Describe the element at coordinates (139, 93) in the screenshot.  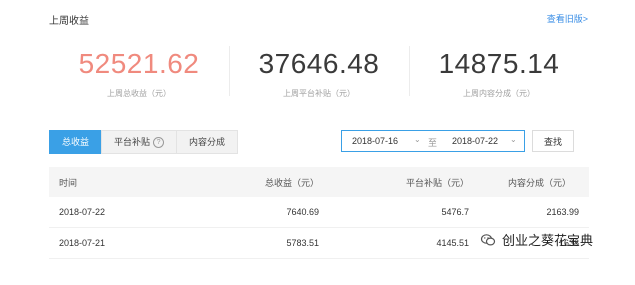
I see `stat-label: 上周总收益（元）` at that location.